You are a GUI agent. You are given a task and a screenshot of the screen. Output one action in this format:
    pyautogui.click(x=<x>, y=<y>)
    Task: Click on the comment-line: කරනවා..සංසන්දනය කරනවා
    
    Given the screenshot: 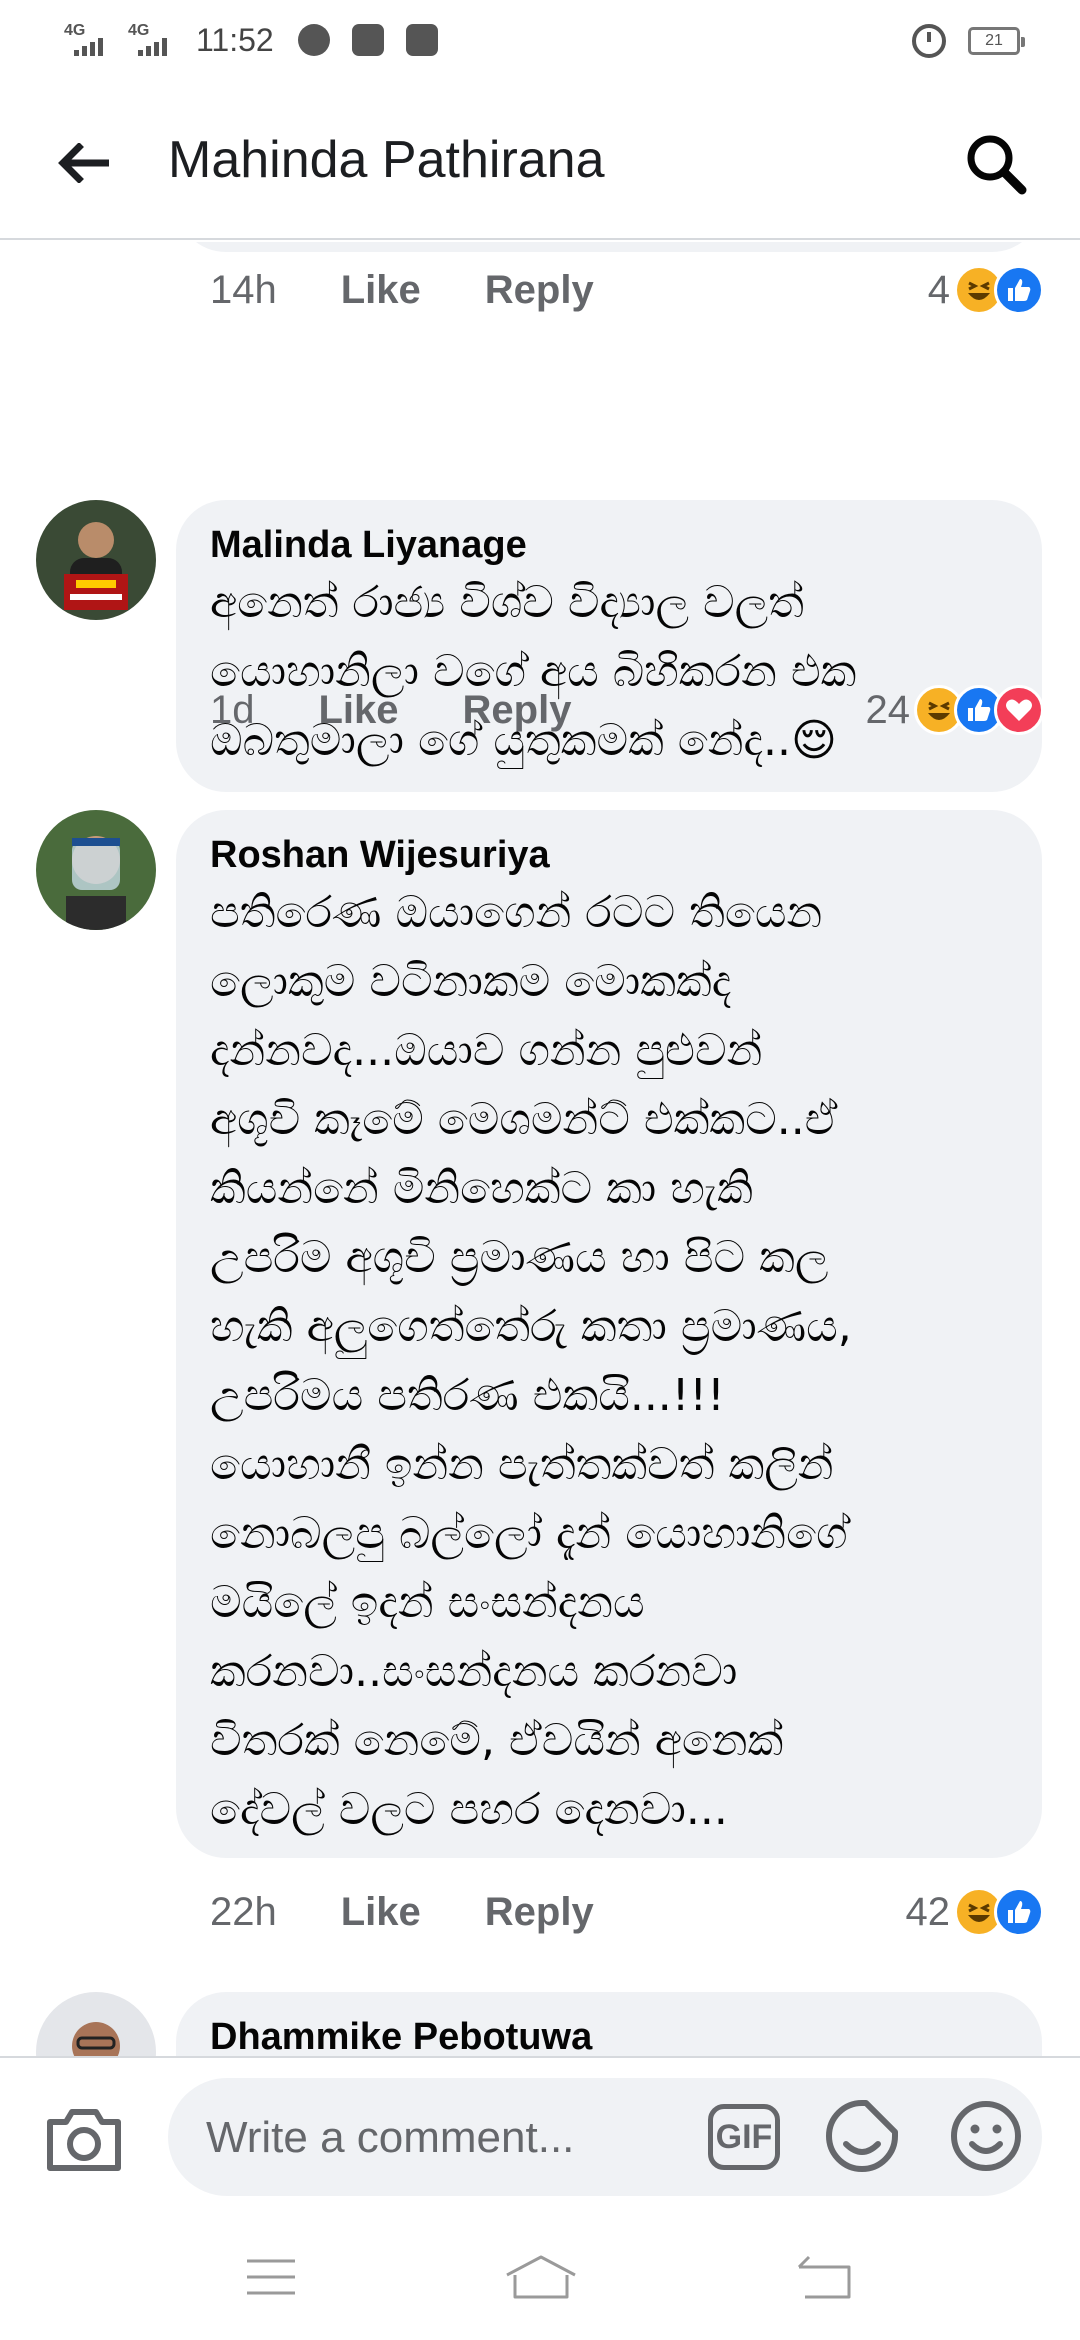 What is the action you would take?
    pyautogui.click(x=474, y=1671)
    